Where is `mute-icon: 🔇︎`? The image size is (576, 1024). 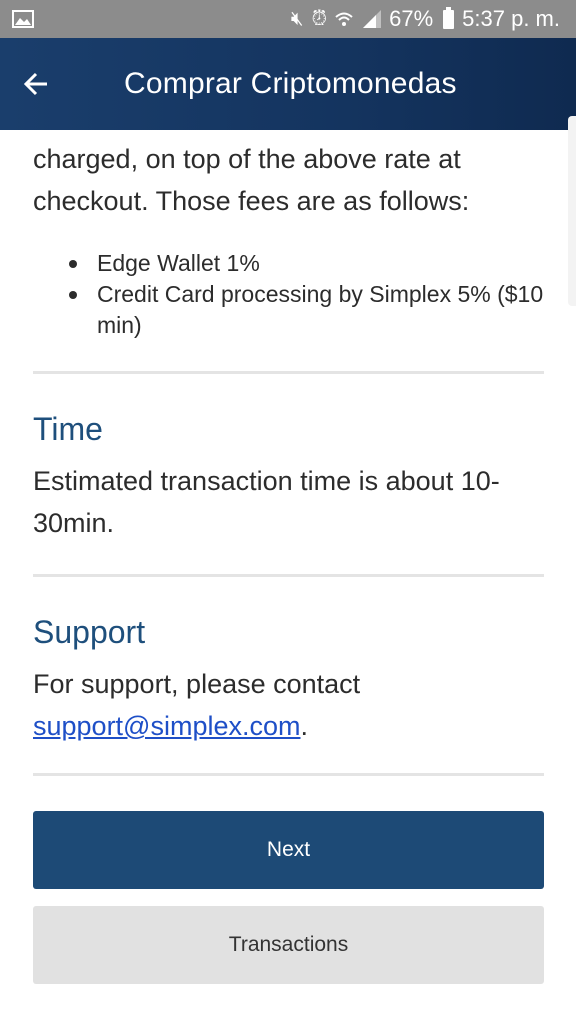 mute-icon: 🔇︎ is located at coordinates (297, 19).